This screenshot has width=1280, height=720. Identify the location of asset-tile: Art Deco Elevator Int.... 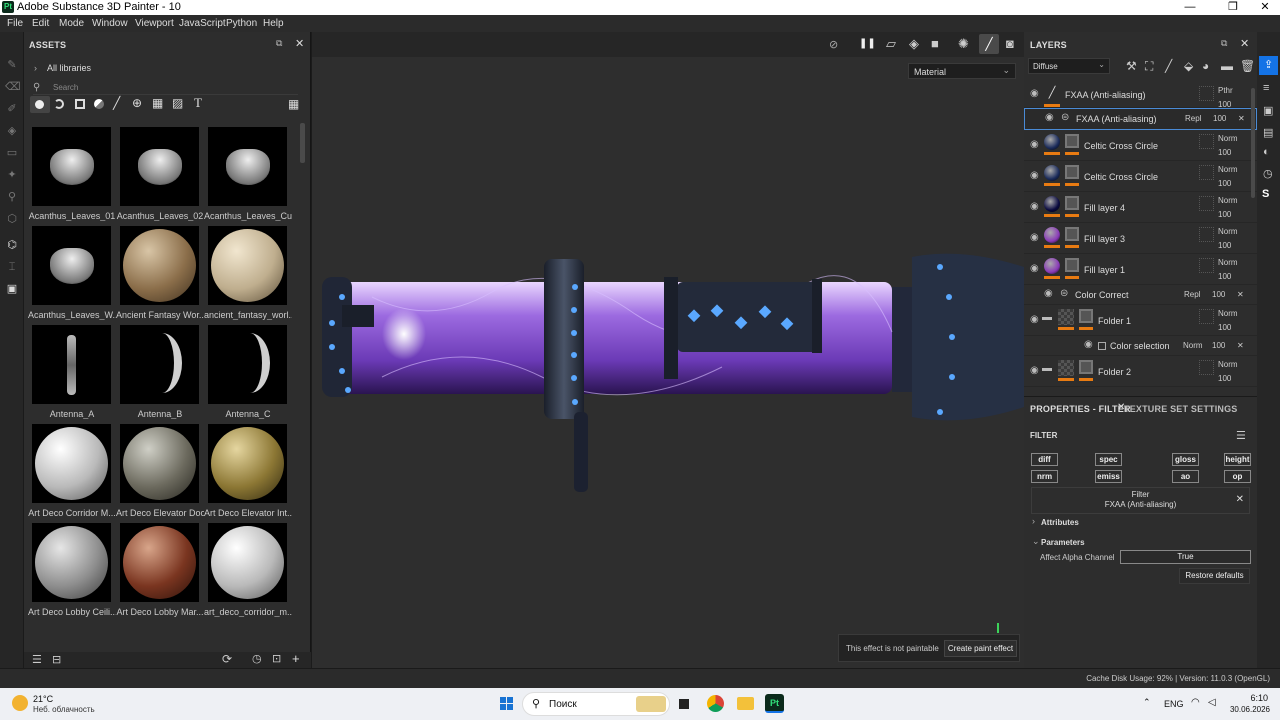
(248, 471).